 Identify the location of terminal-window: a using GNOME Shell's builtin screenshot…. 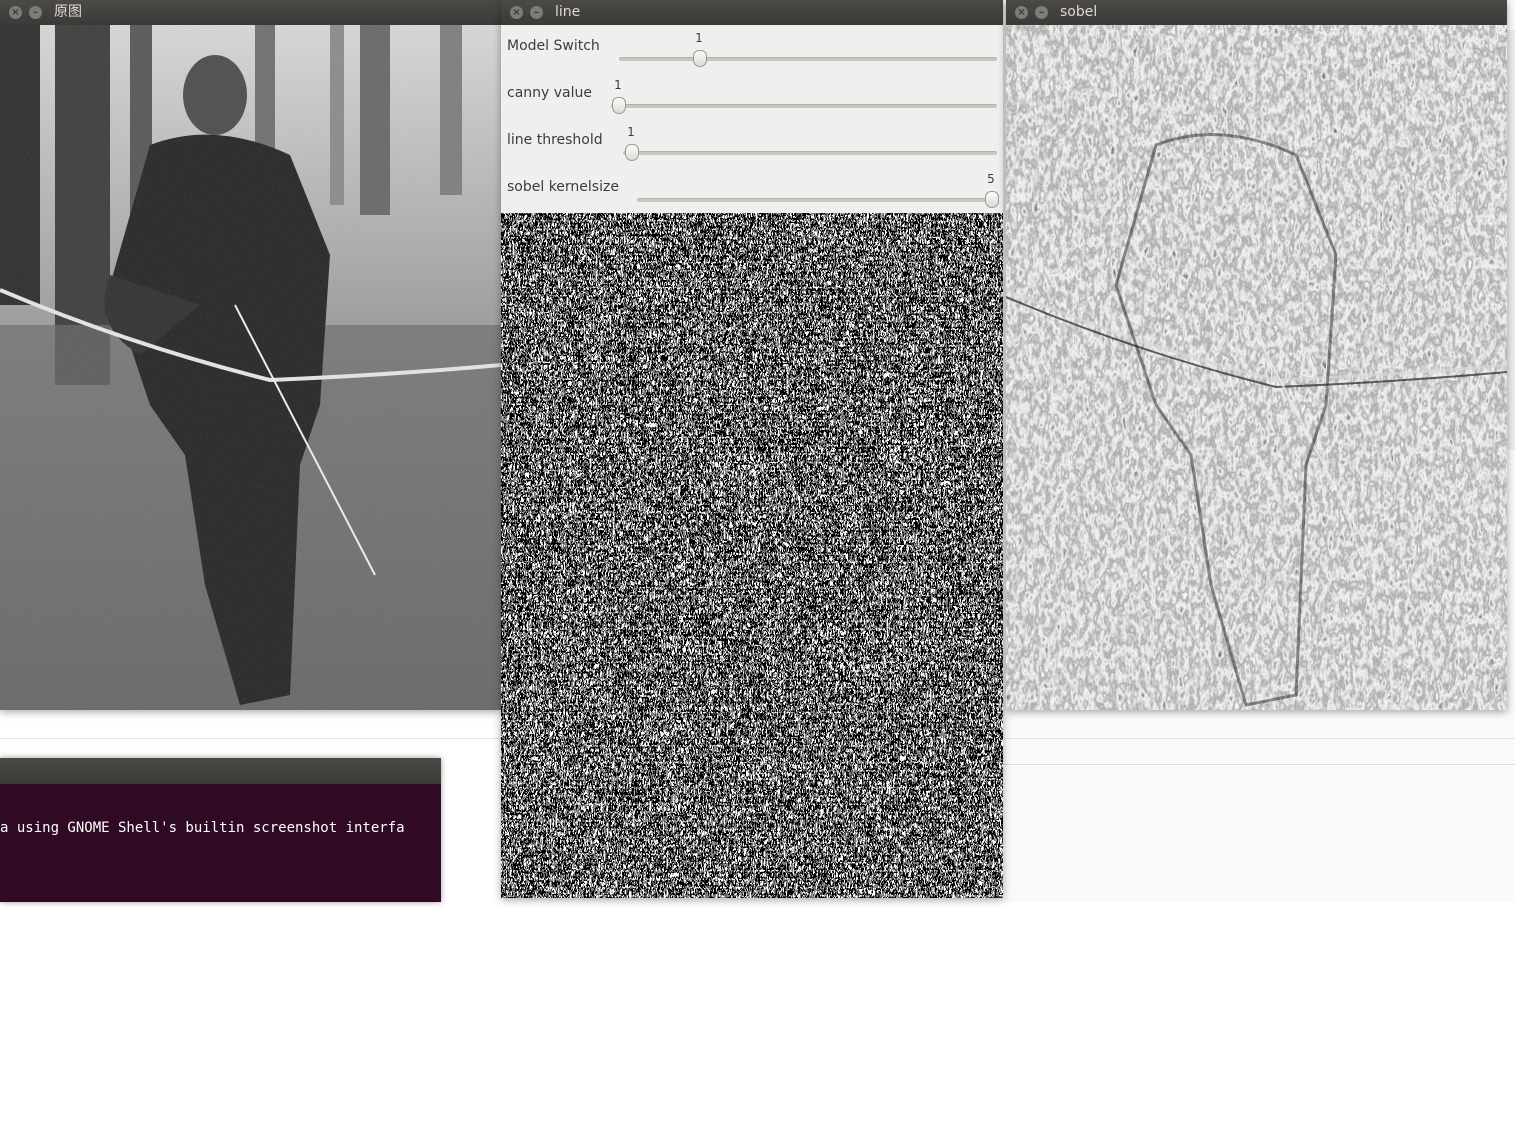
(220, 931).